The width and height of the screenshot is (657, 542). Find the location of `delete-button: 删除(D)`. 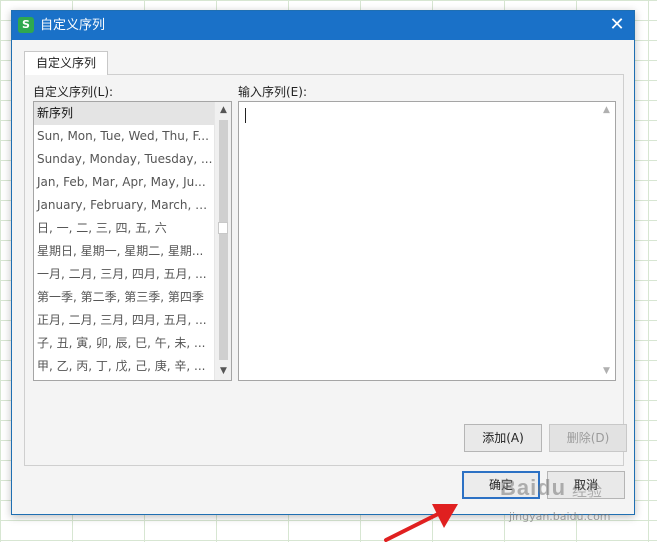

delete-button: 删除(D) is located at coordinates (588, 438).